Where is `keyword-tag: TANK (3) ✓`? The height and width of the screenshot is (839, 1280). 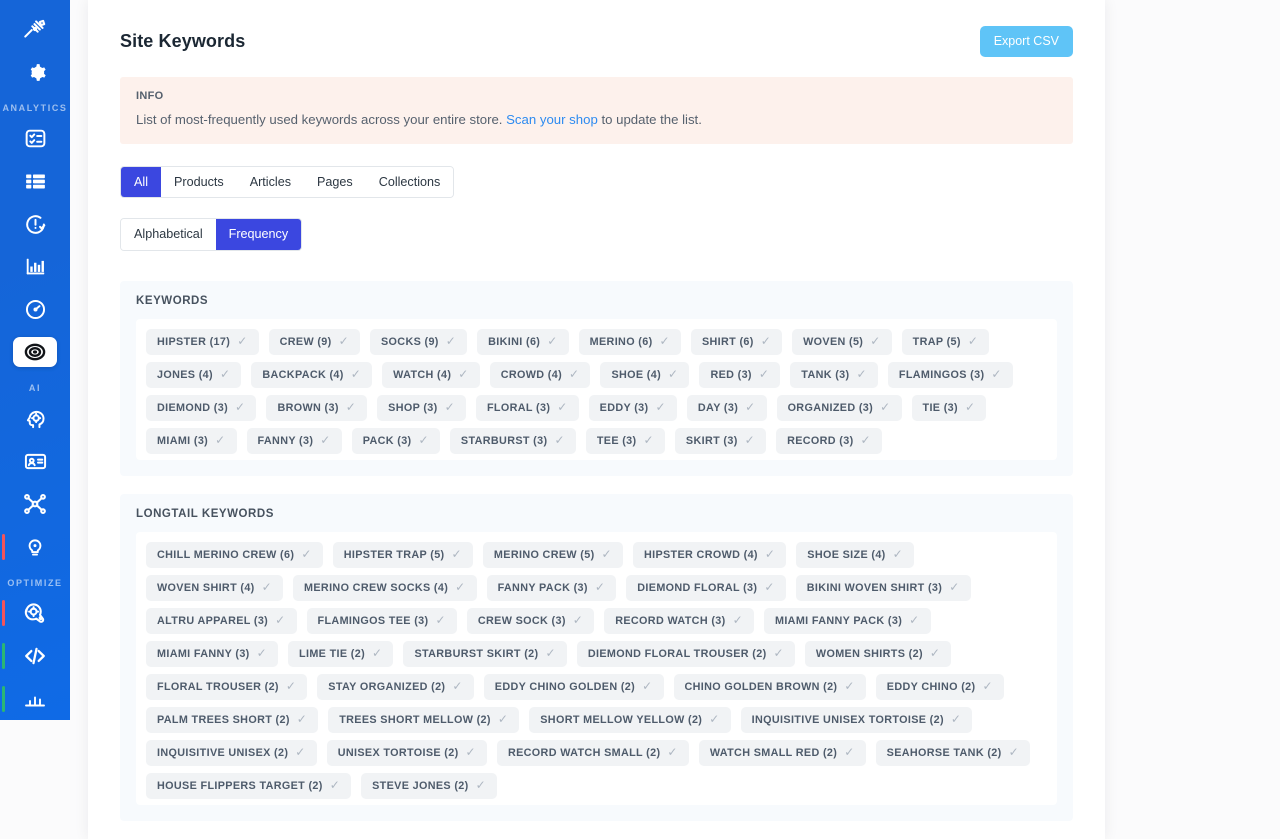
keyword-tag: TANK (3) ✓ is located at coordinates (834, 374).